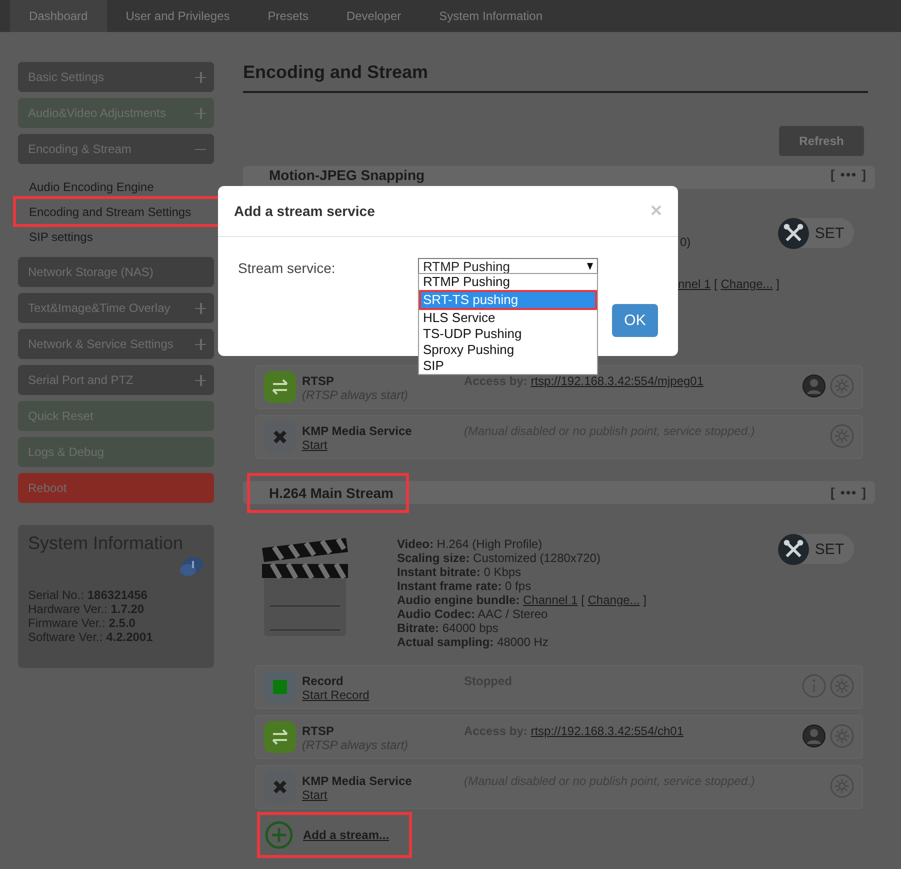  What do you see at coordinates (550, 600) in the screenshot?
I see `channel-link: Channel 1` at bounding box center [550, 600].